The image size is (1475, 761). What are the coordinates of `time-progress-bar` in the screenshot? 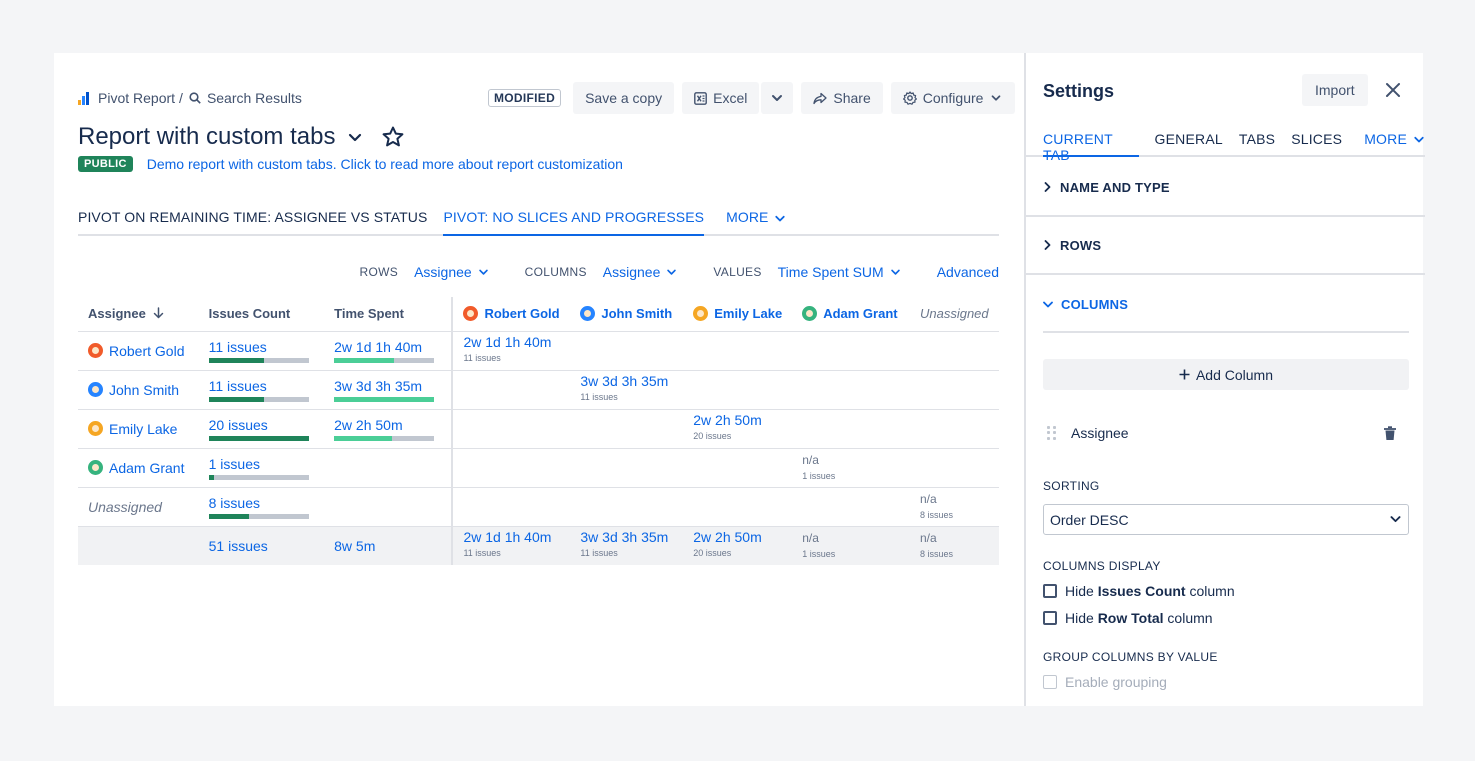 It's located at (384, 360).